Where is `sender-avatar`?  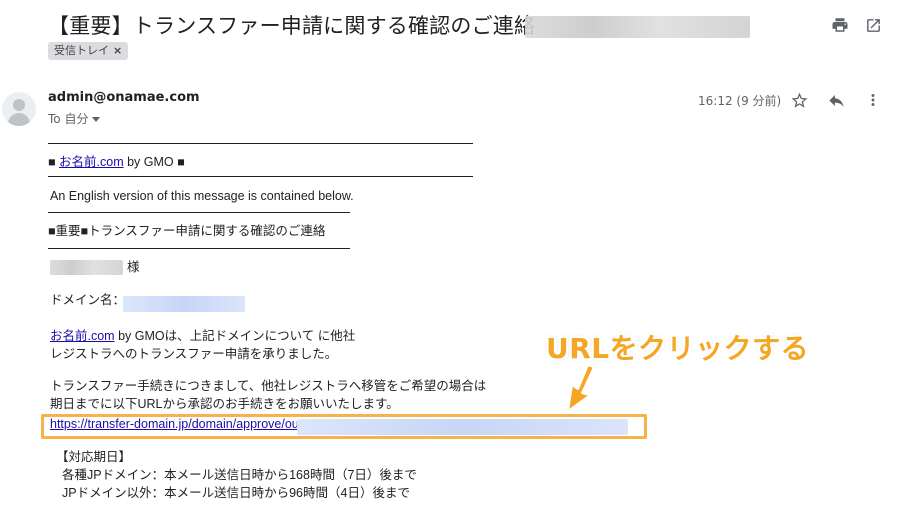 sender-avatar is located at coordinates (19, 109).